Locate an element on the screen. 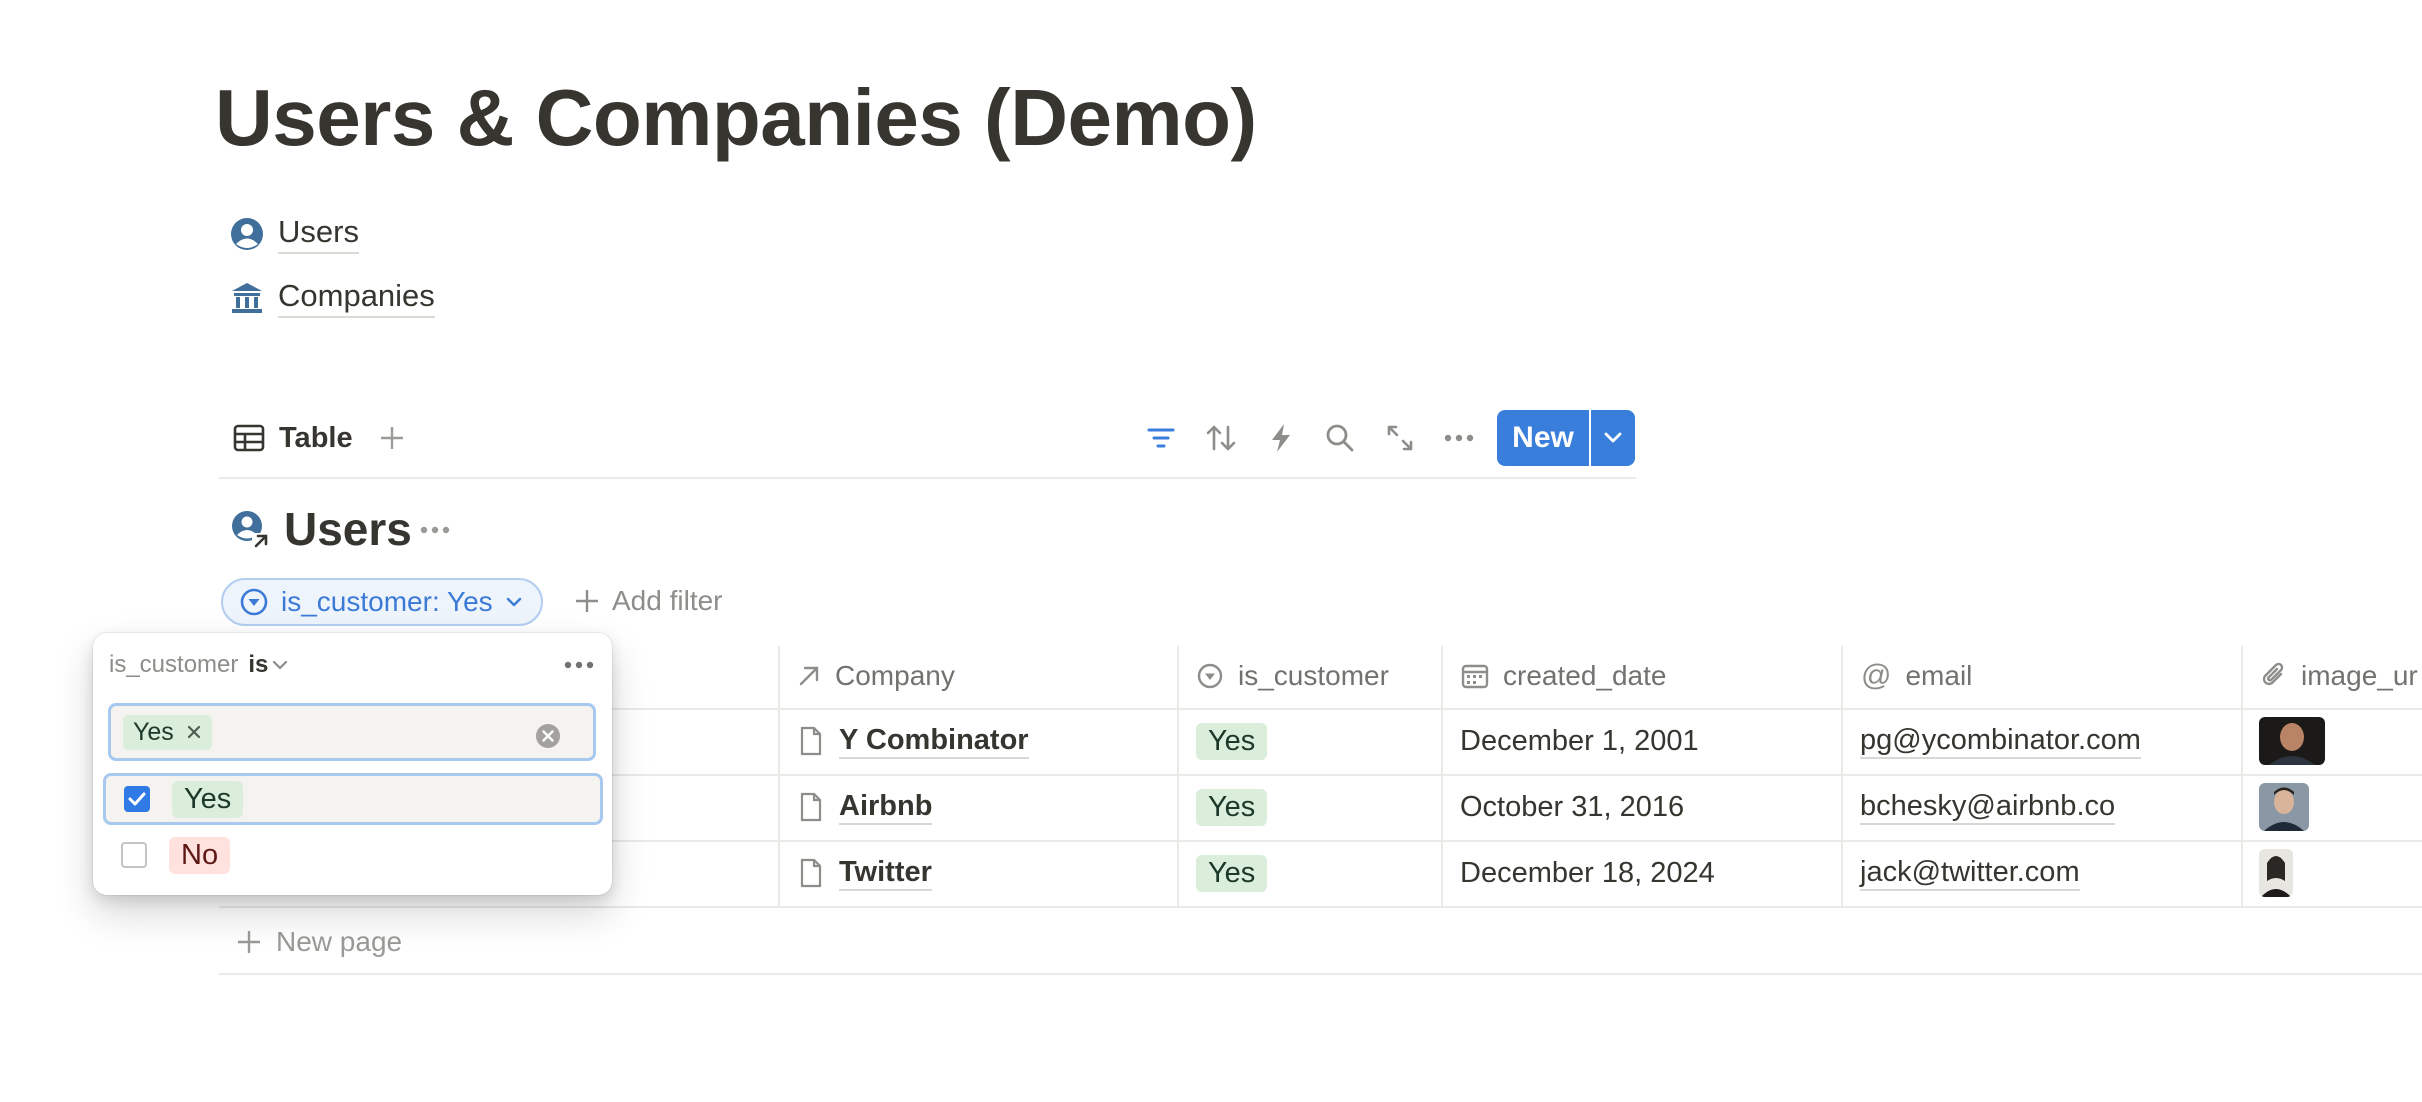  column-header-created-date: created_date is located at coordinates (1563, 676).